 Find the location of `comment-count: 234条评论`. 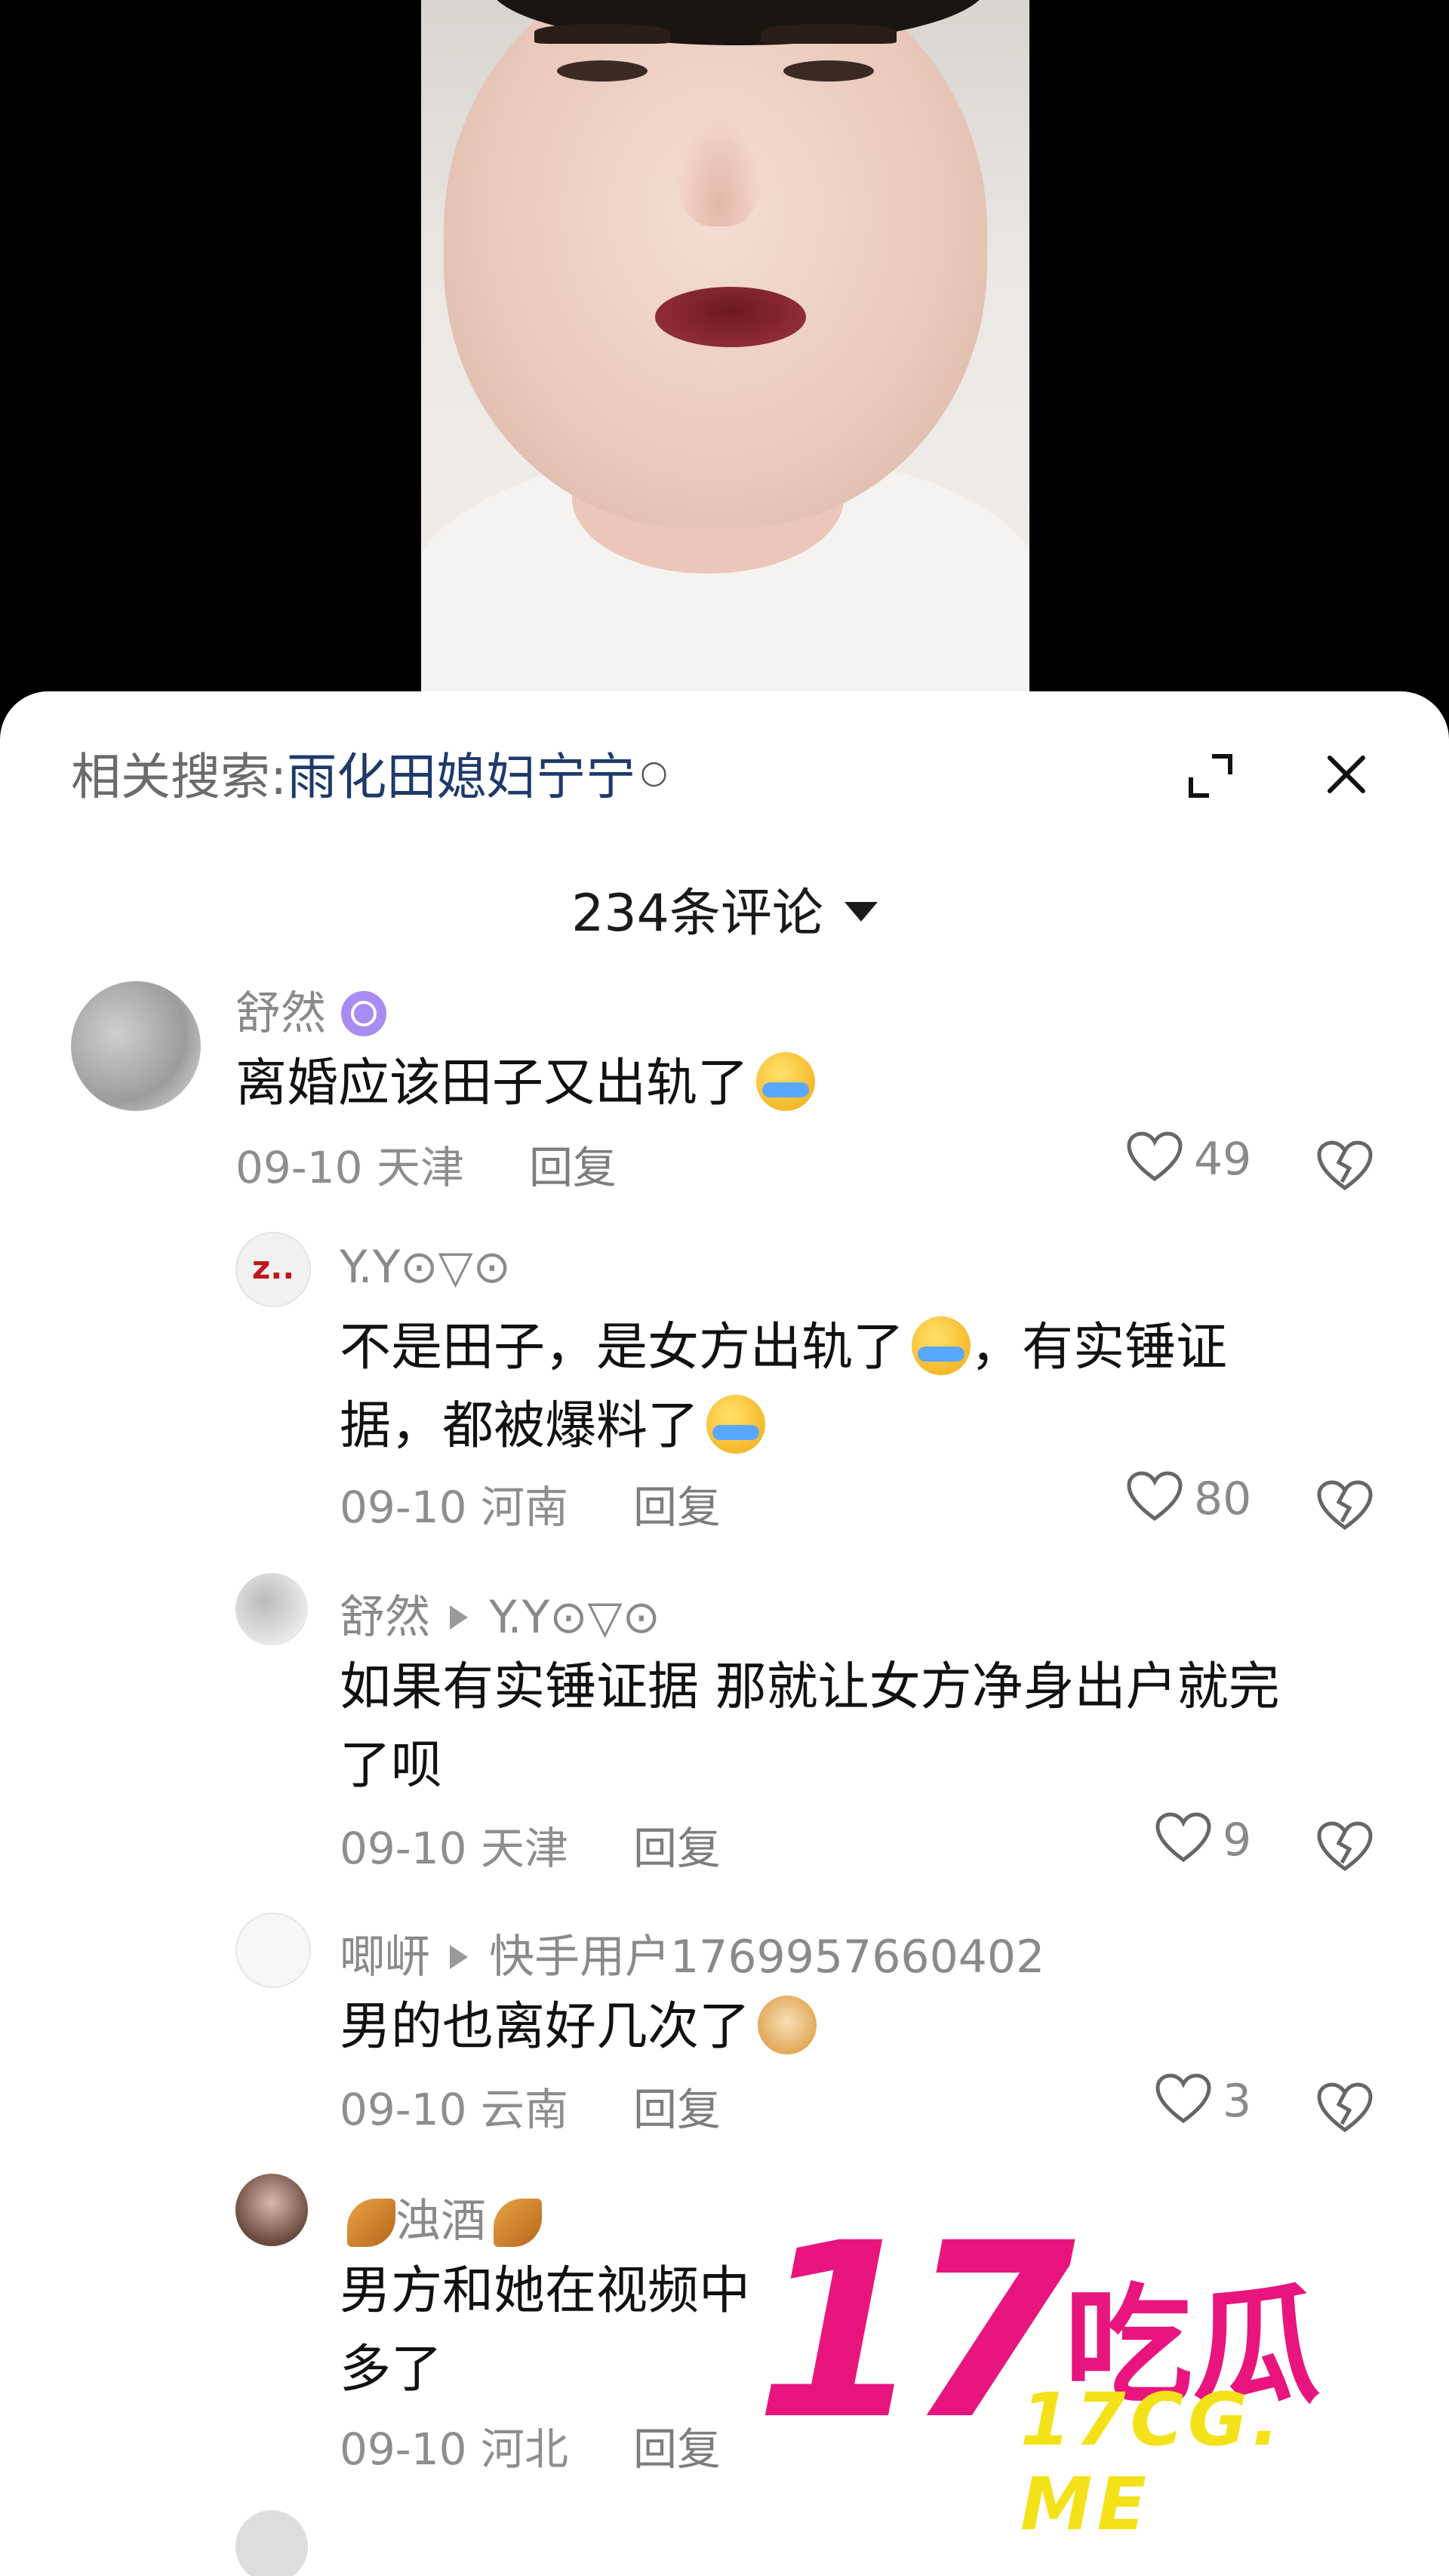

comment-count: 234条评论 is located at coordinates (697, 913).